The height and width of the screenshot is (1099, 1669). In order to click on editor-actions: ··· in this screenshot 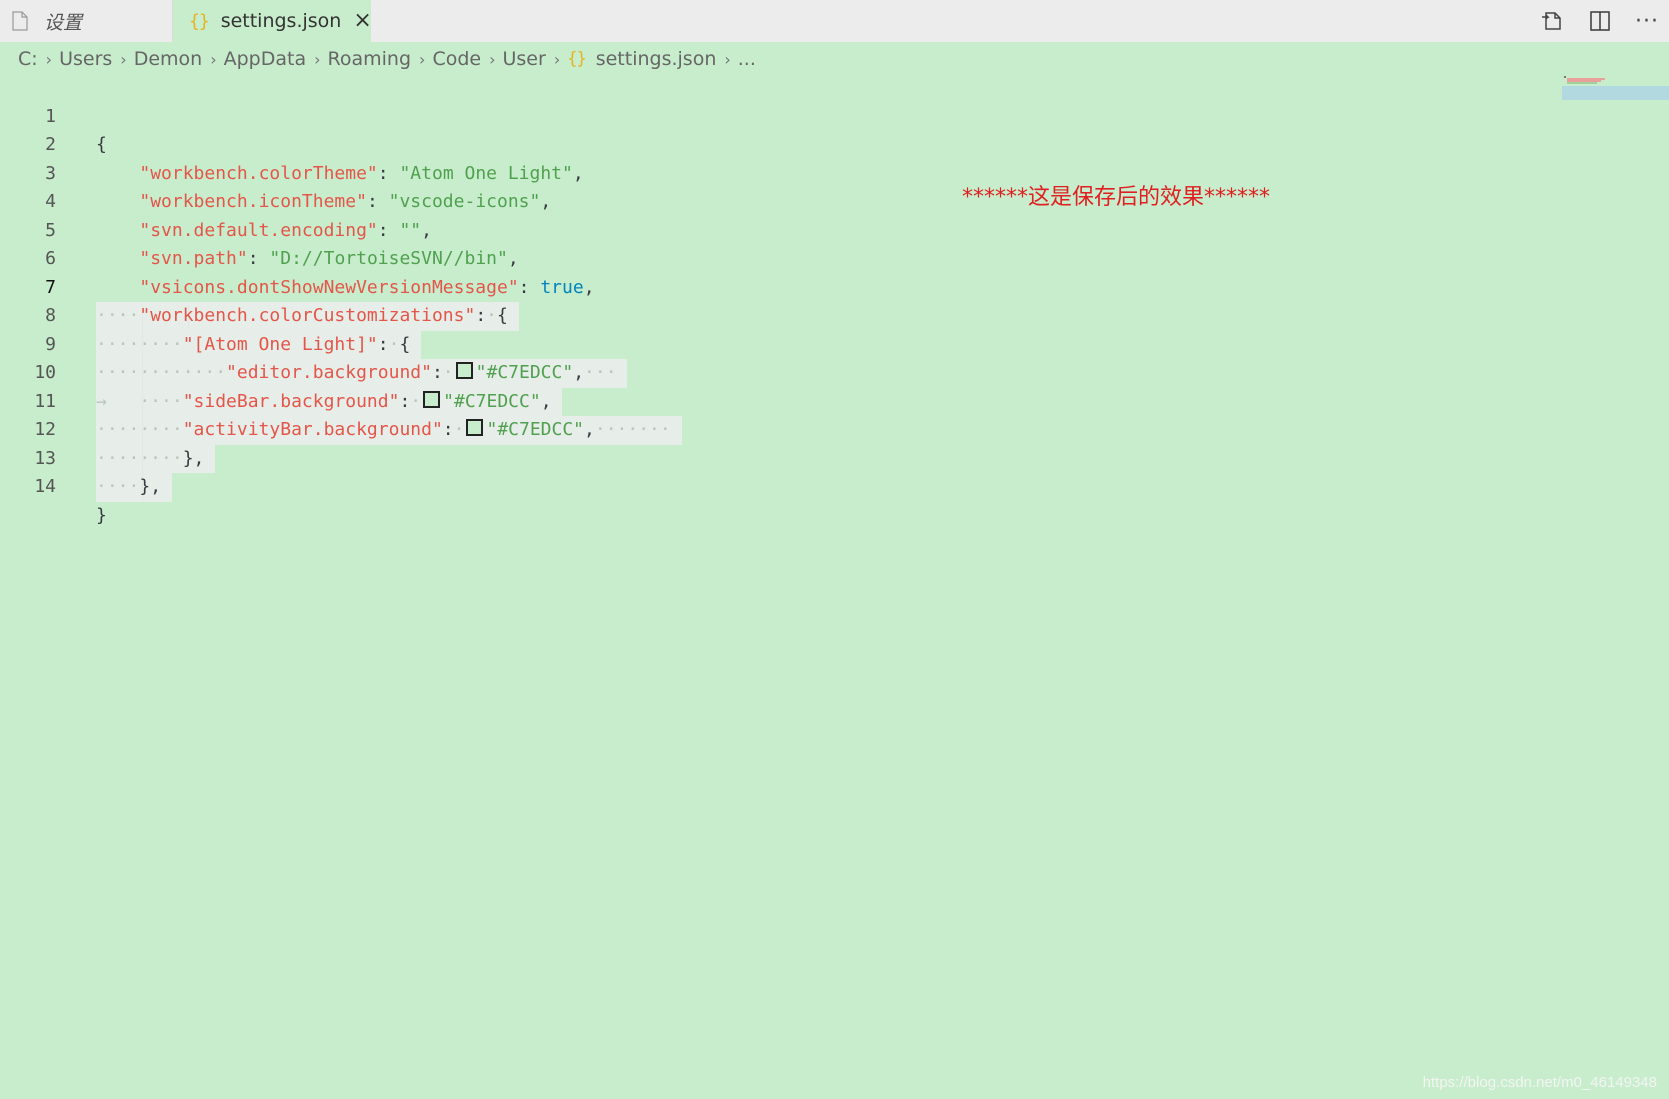, I will do `click(1604, 21)`.